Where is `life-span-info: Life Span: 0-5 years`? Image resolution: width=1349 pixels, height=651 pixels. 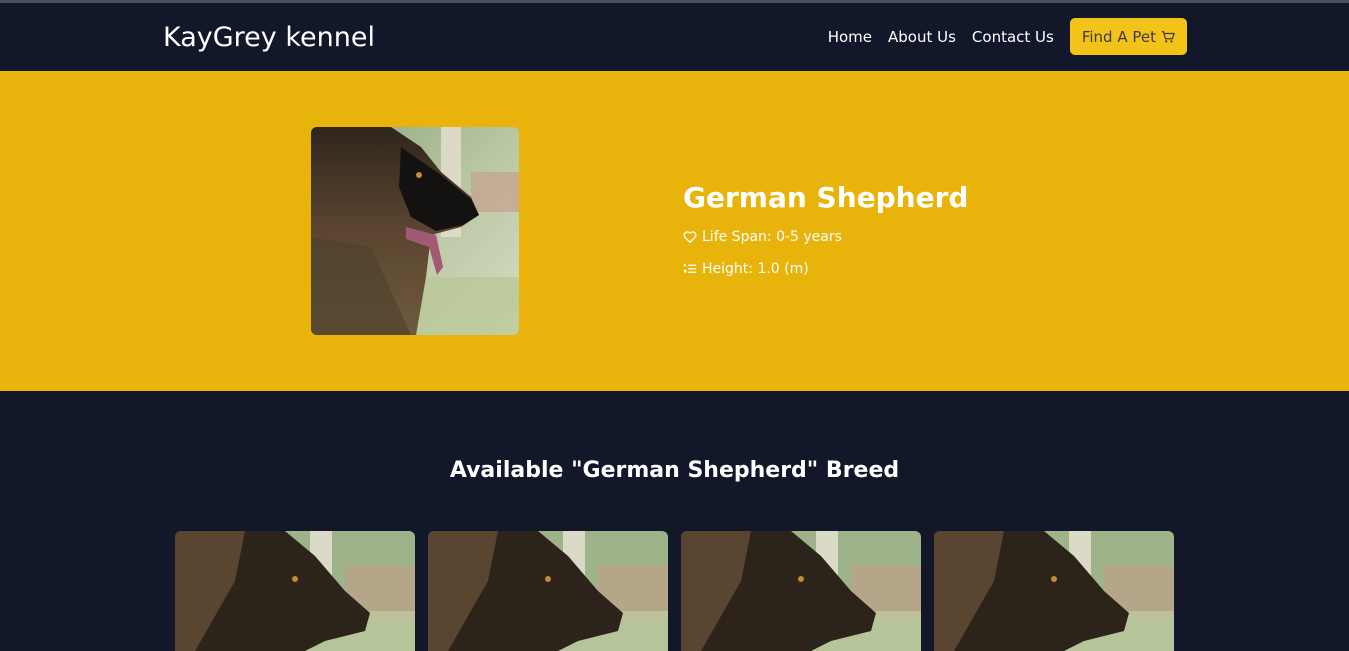 life-span-info: Life Span: 0-5 years is located at coordinates (762, 237).